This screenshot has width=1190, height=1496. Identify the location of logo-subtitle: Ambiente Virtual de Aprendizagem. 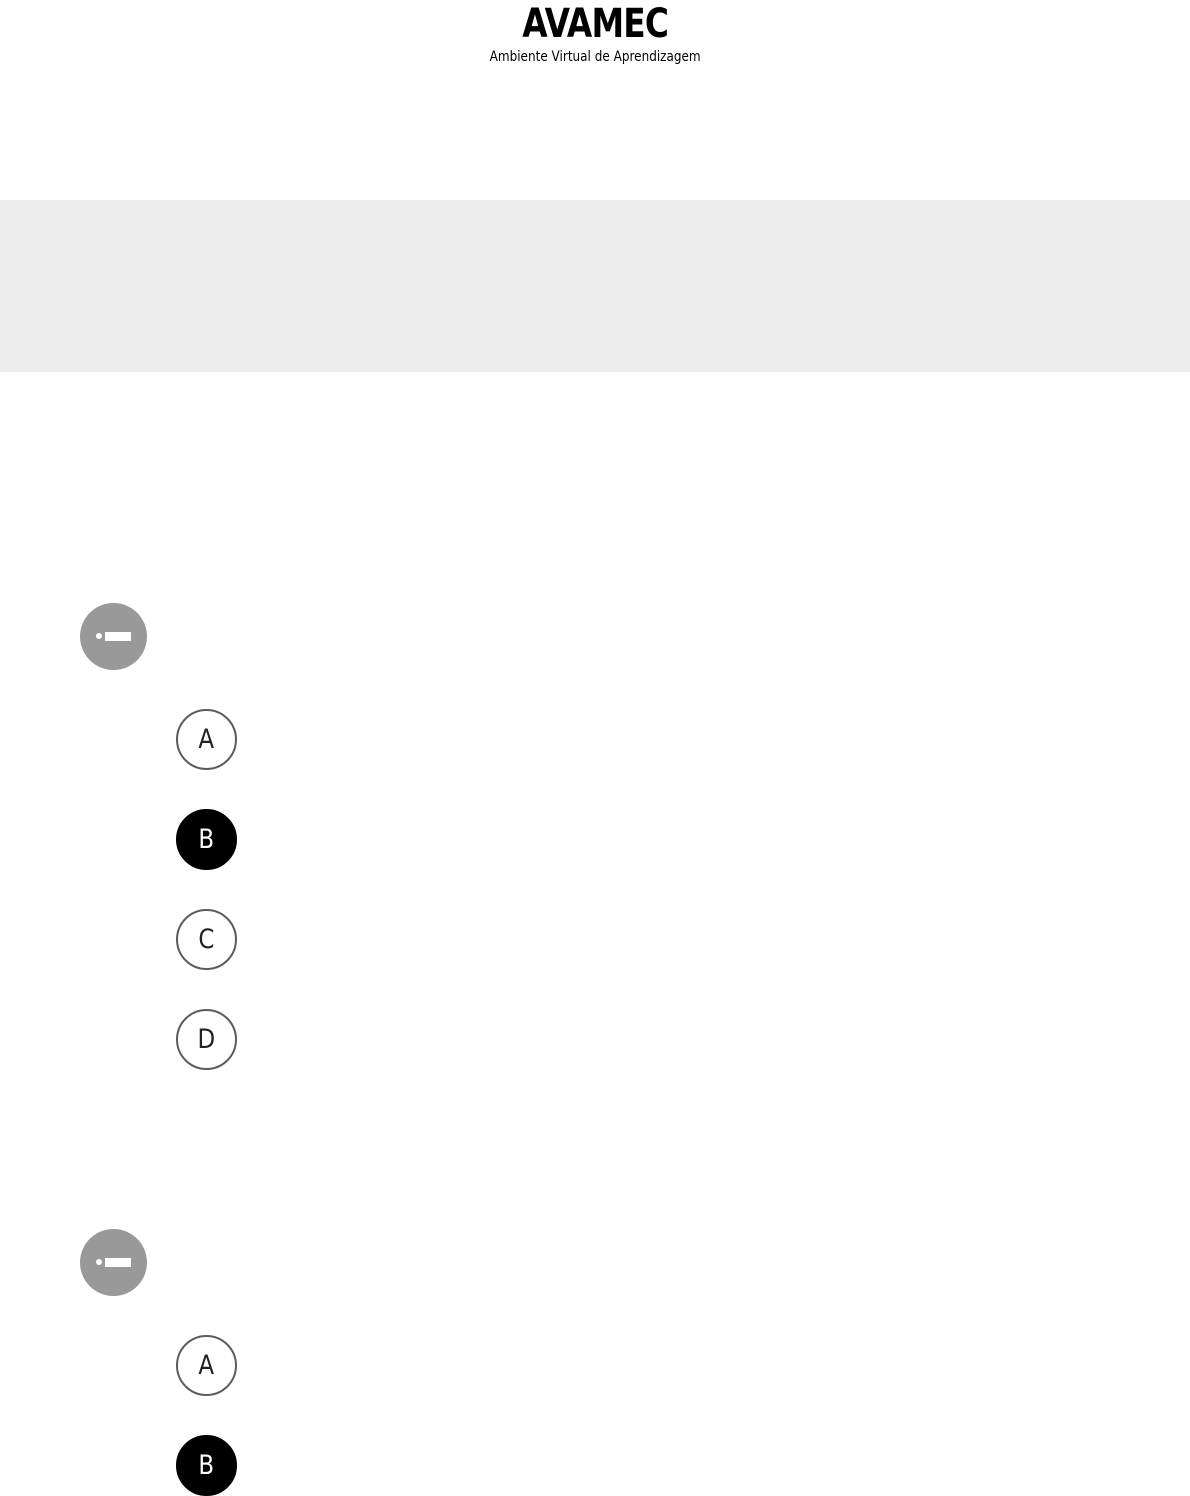
(595, 57).